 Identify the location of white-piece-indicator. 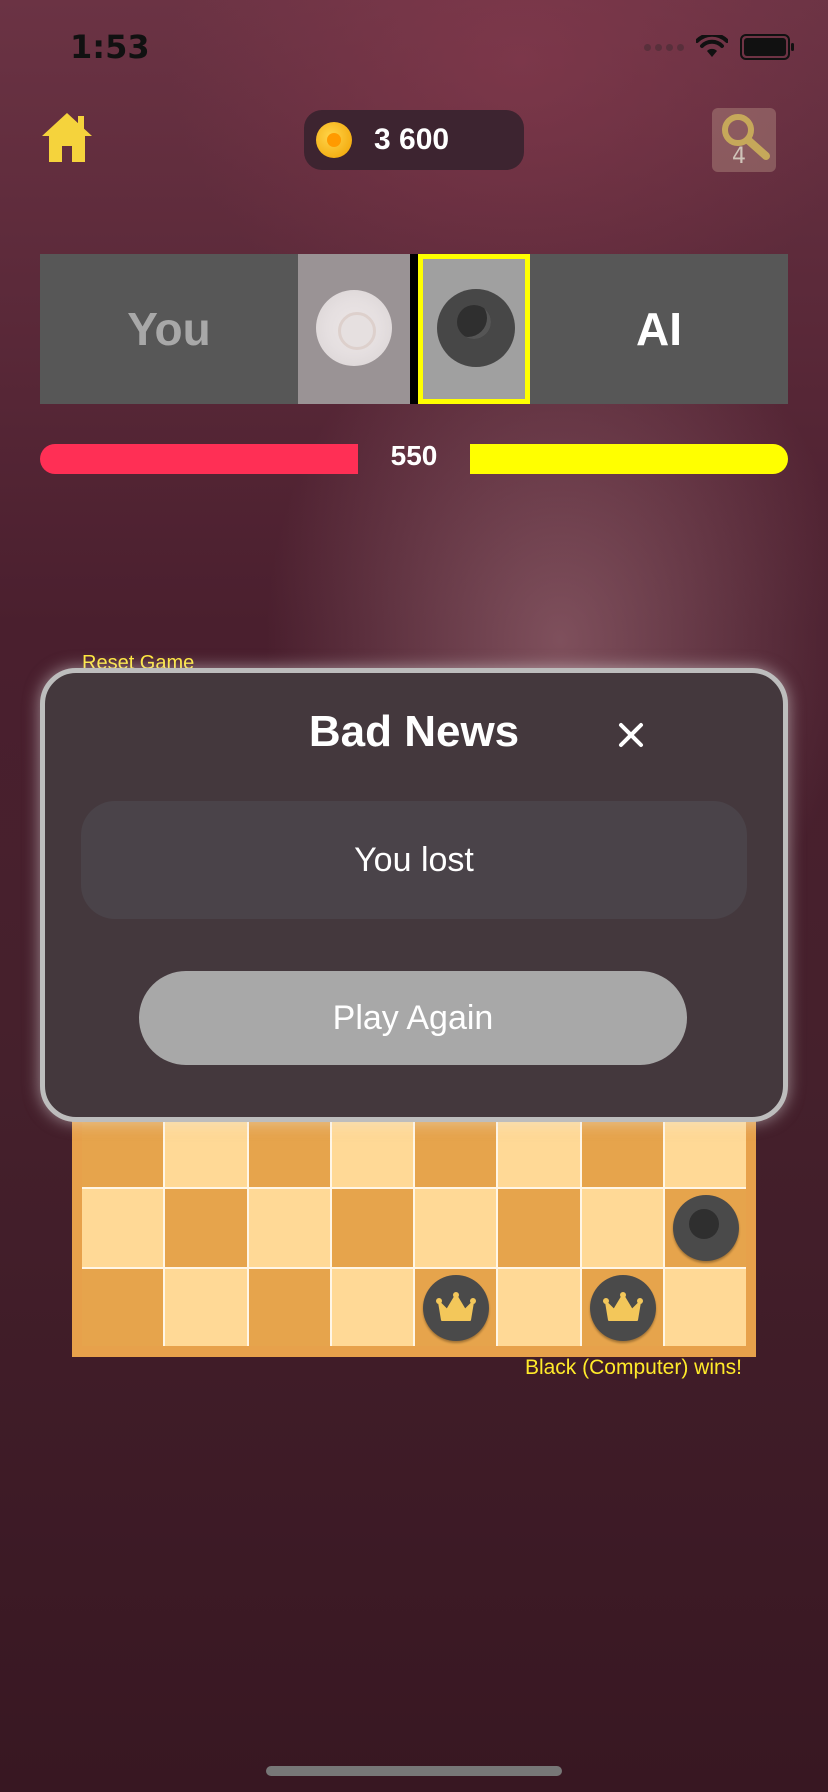
(354, 329).